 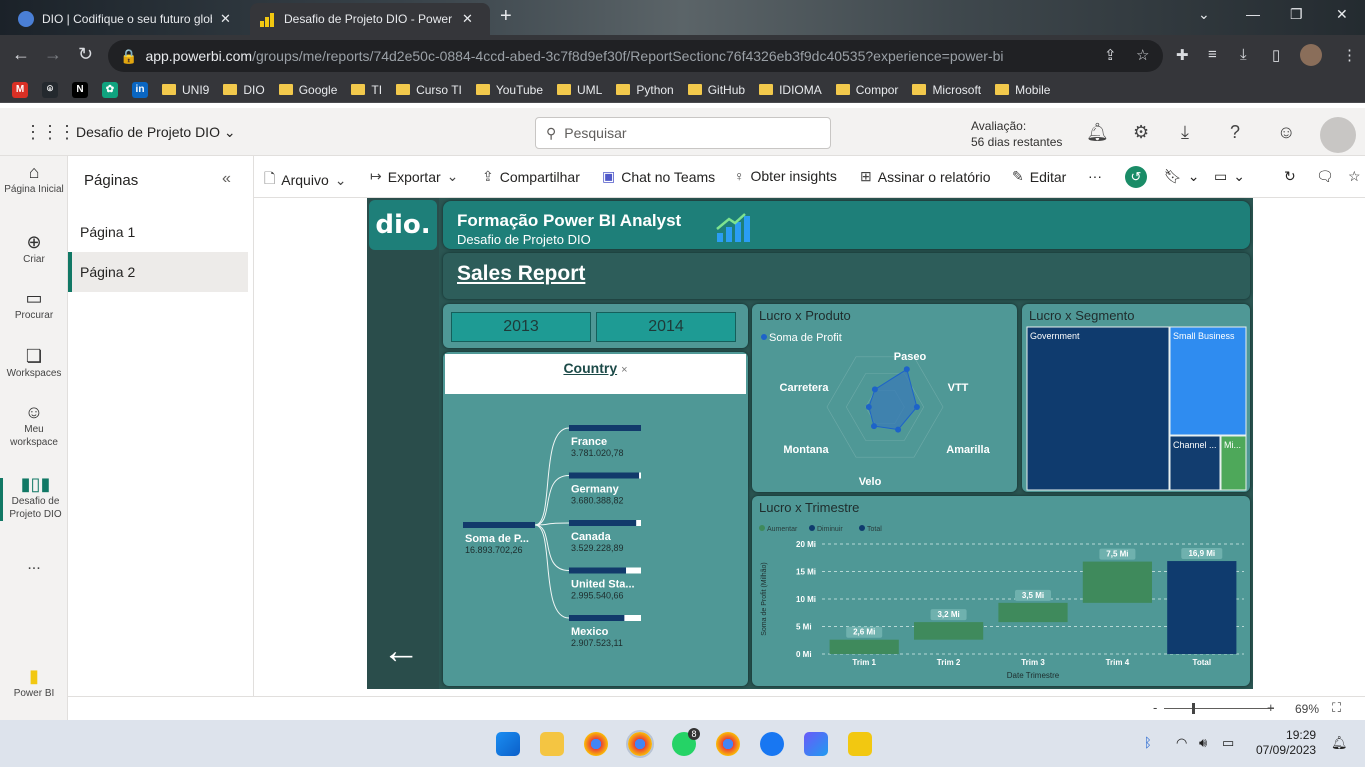 What do you see at coordinates (772, 744) in the screenshot?
I see `messenger-icon` at bounding box center [772, 744].